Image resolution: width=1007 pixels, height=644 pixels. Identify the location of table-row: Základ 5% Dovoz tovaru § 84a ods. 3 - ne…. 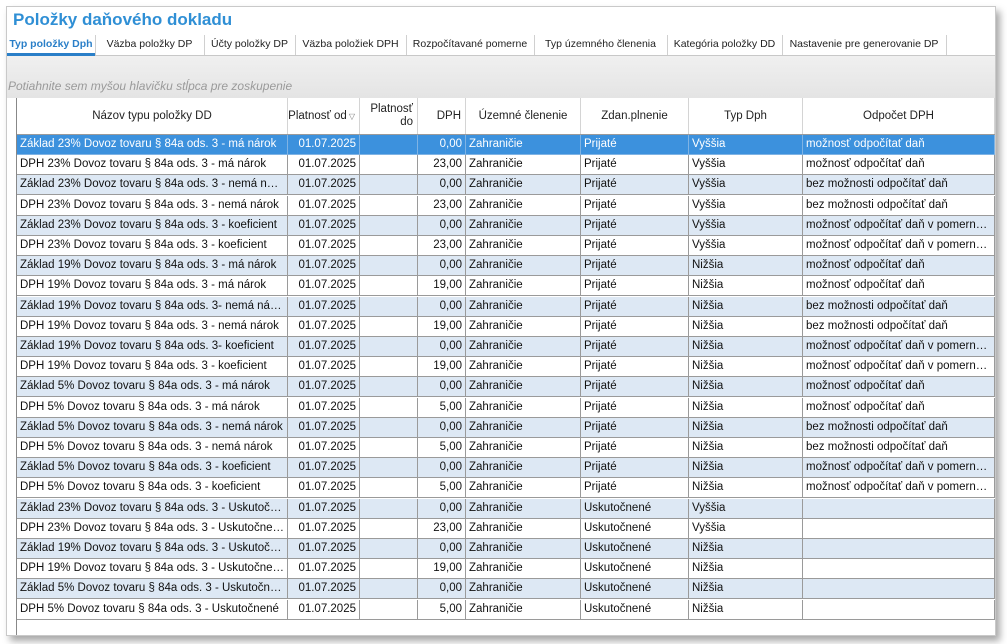
(506, 428).